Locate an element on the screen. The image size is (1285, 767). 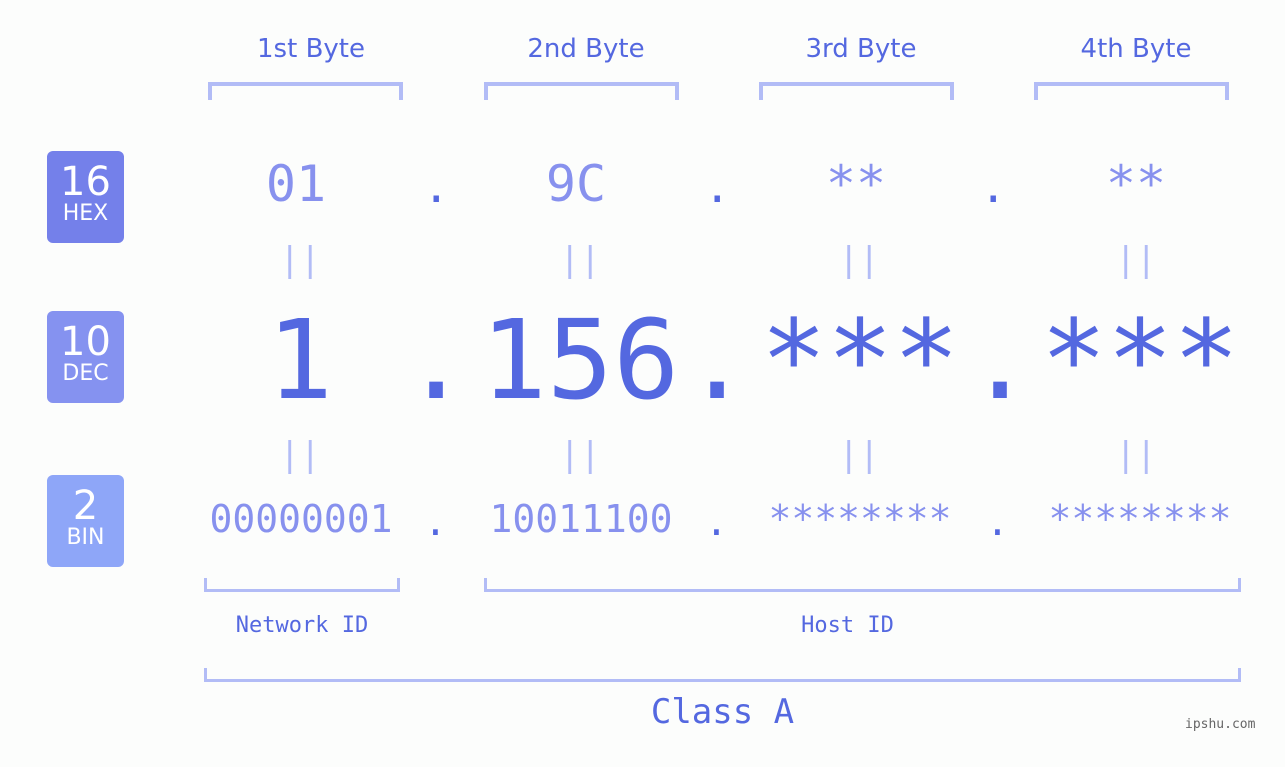
dec-label: DEC is located at coordinates (85, 373).